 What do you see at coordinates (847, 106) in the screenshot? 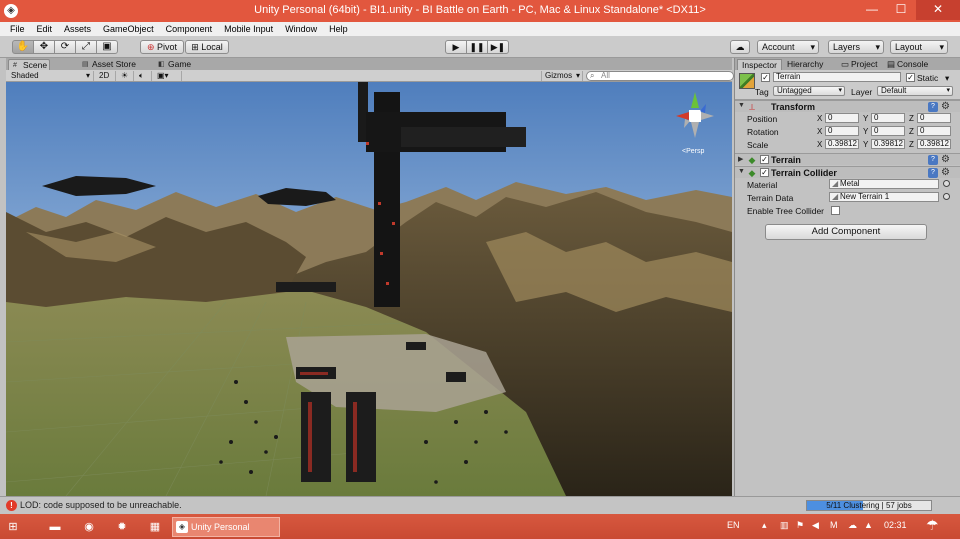
I see `transform-header: ▼ ⟂ Transform ? ⚙` at bounding box center [847, 106].